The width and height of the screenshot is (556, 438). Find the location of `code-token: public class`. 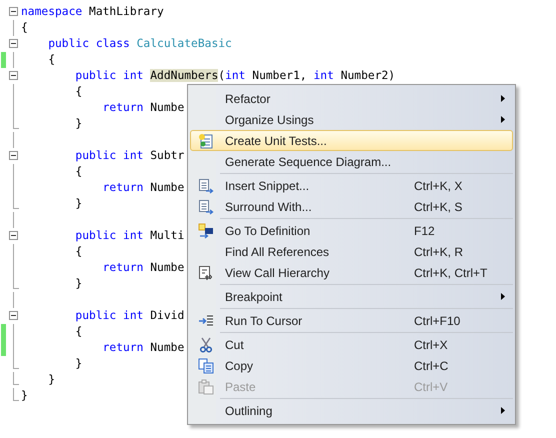

code-token: public class is located at coordinates (89, 43).